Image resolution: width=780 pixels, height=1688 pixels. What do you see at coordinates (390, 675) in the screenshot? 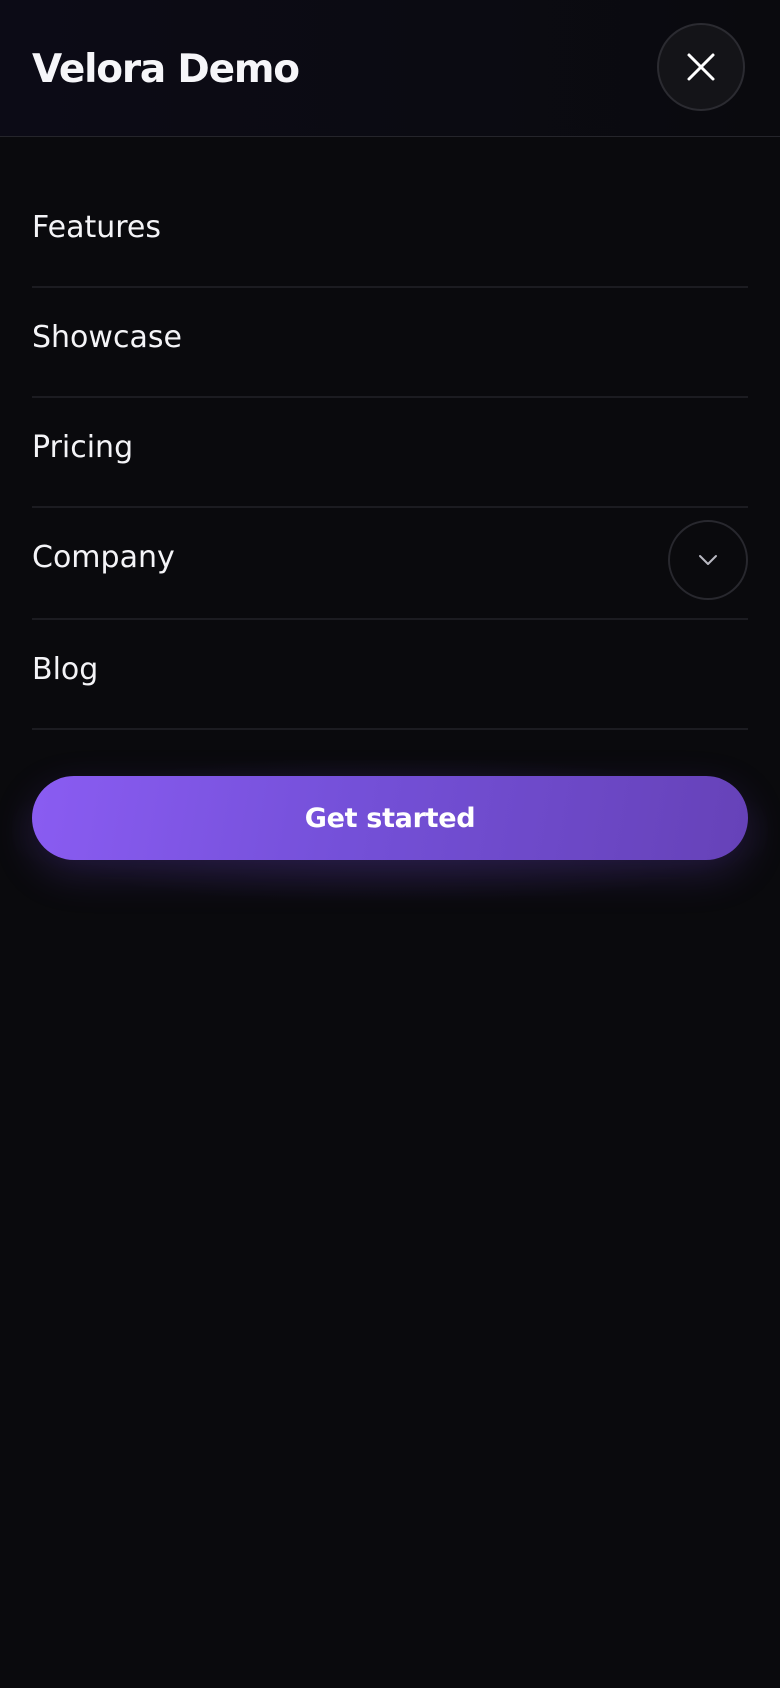
I see `nav-item-blog: Blog` at bounding box center [390, 675].